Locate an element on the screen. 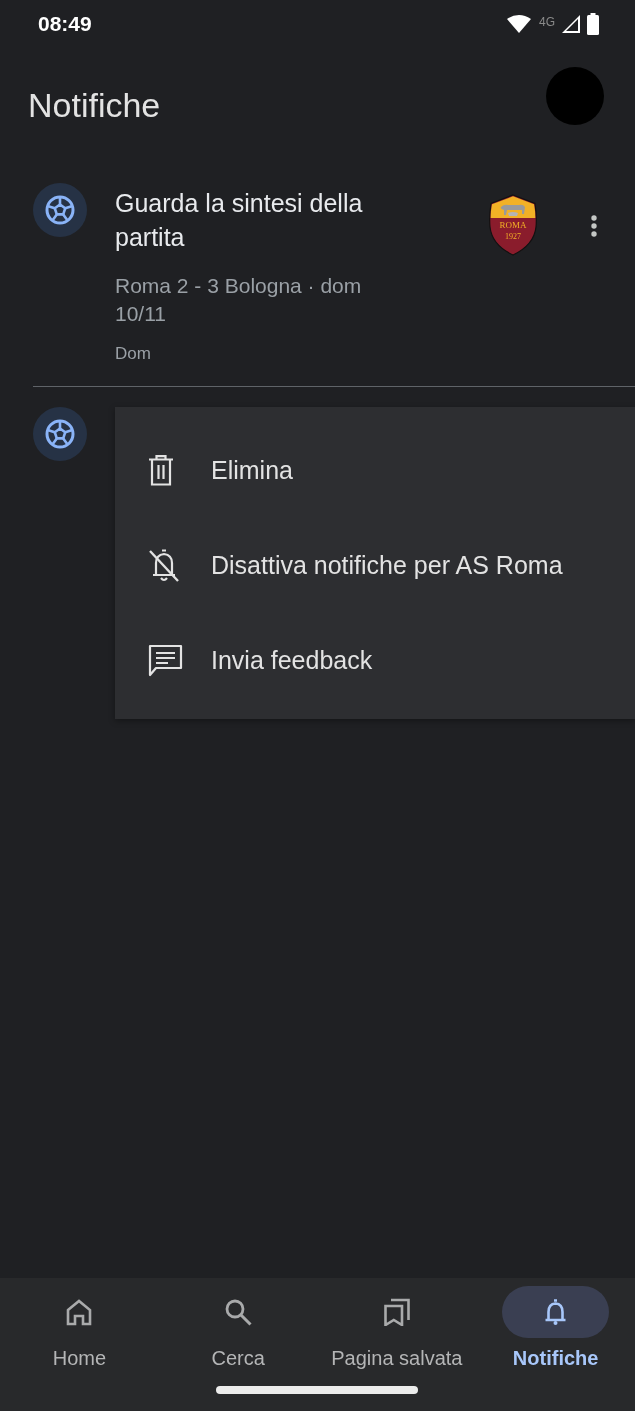 This screenshot has height=1411, width=635. crest-year: 1927 is located at coordinates (513, 236).